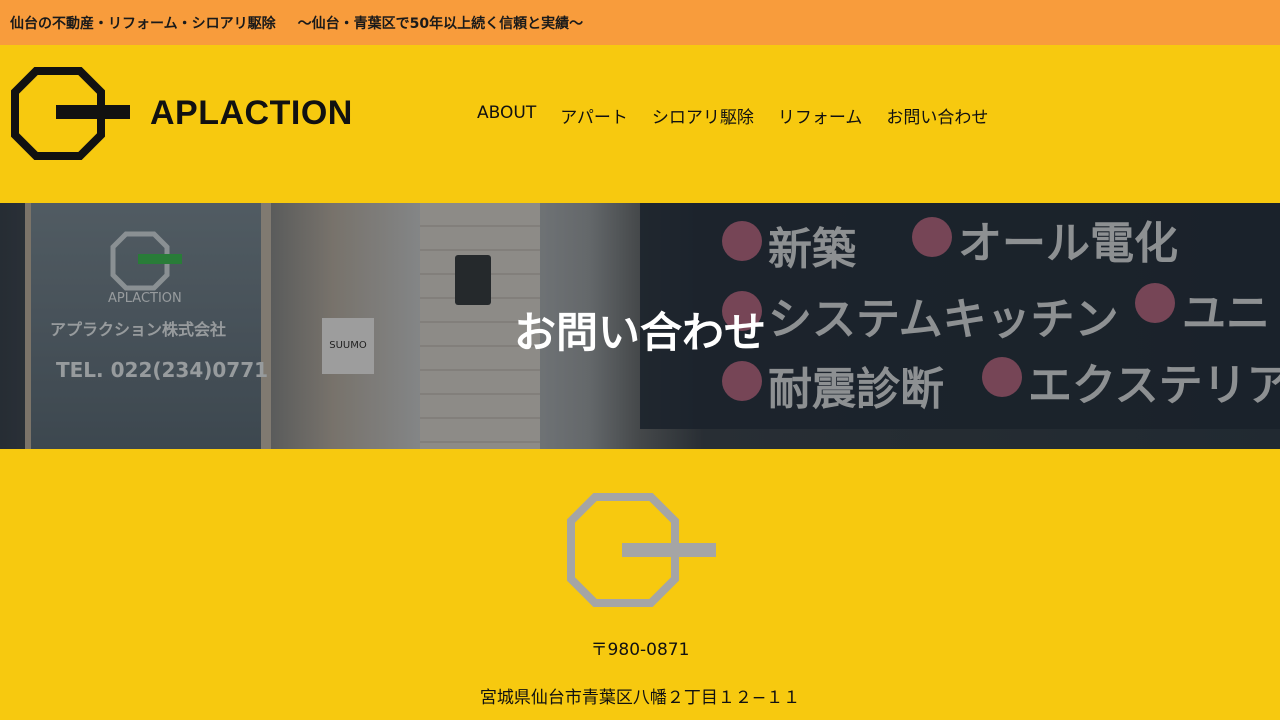 The image size is (1280, 720). What do you see at coordinates (440, 23) in the screenshot?
I see `site-tagline: ～仙台・青葉区で50年以上続く信頼と実績～` at bounding box center [440, 23].